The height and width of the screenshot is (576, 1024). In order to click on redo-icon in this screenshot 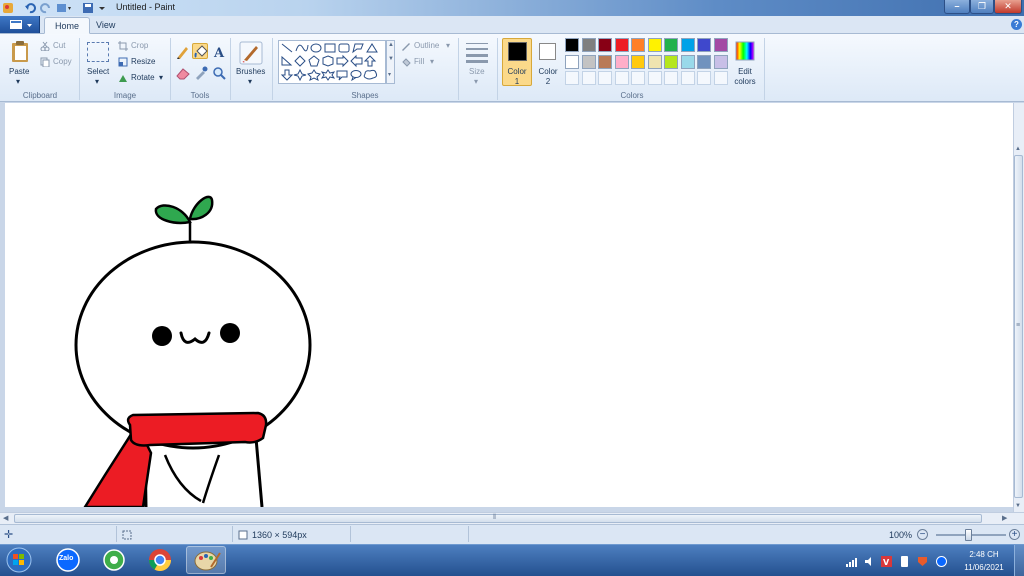, I will do `click(46, 8)`.